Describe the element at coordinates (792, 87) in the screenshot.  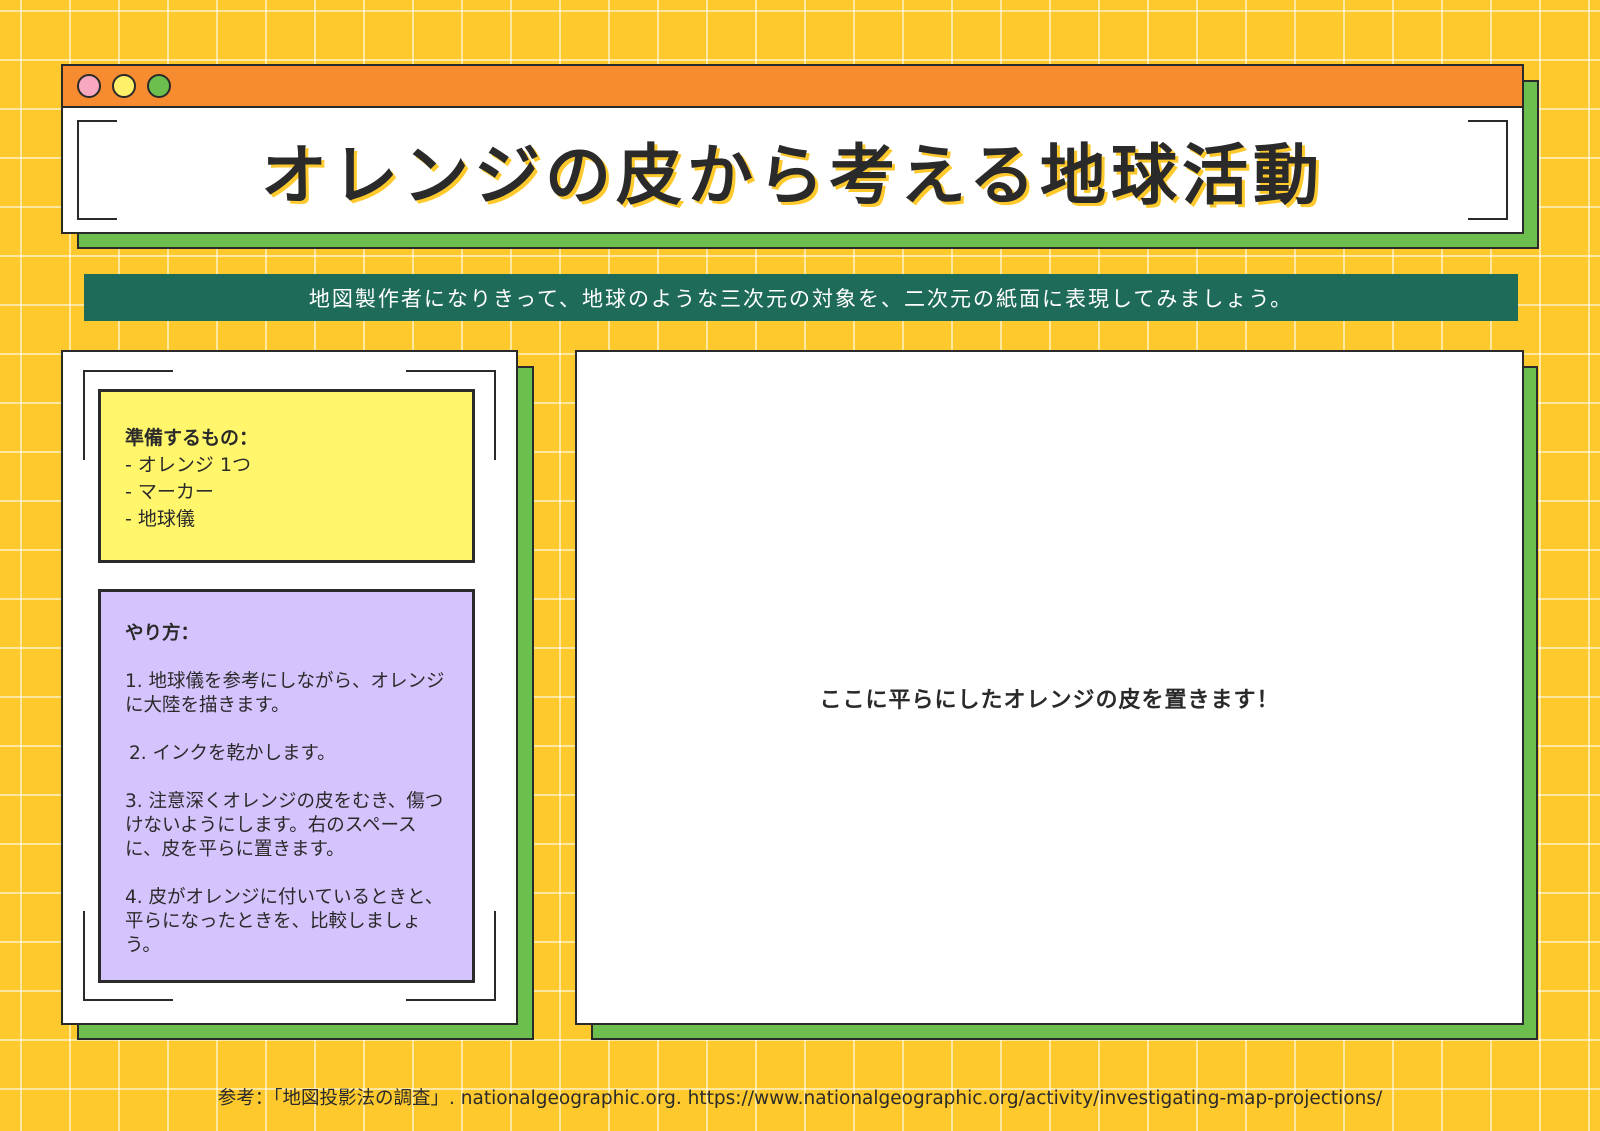
I see `window-title-bar` at that location.